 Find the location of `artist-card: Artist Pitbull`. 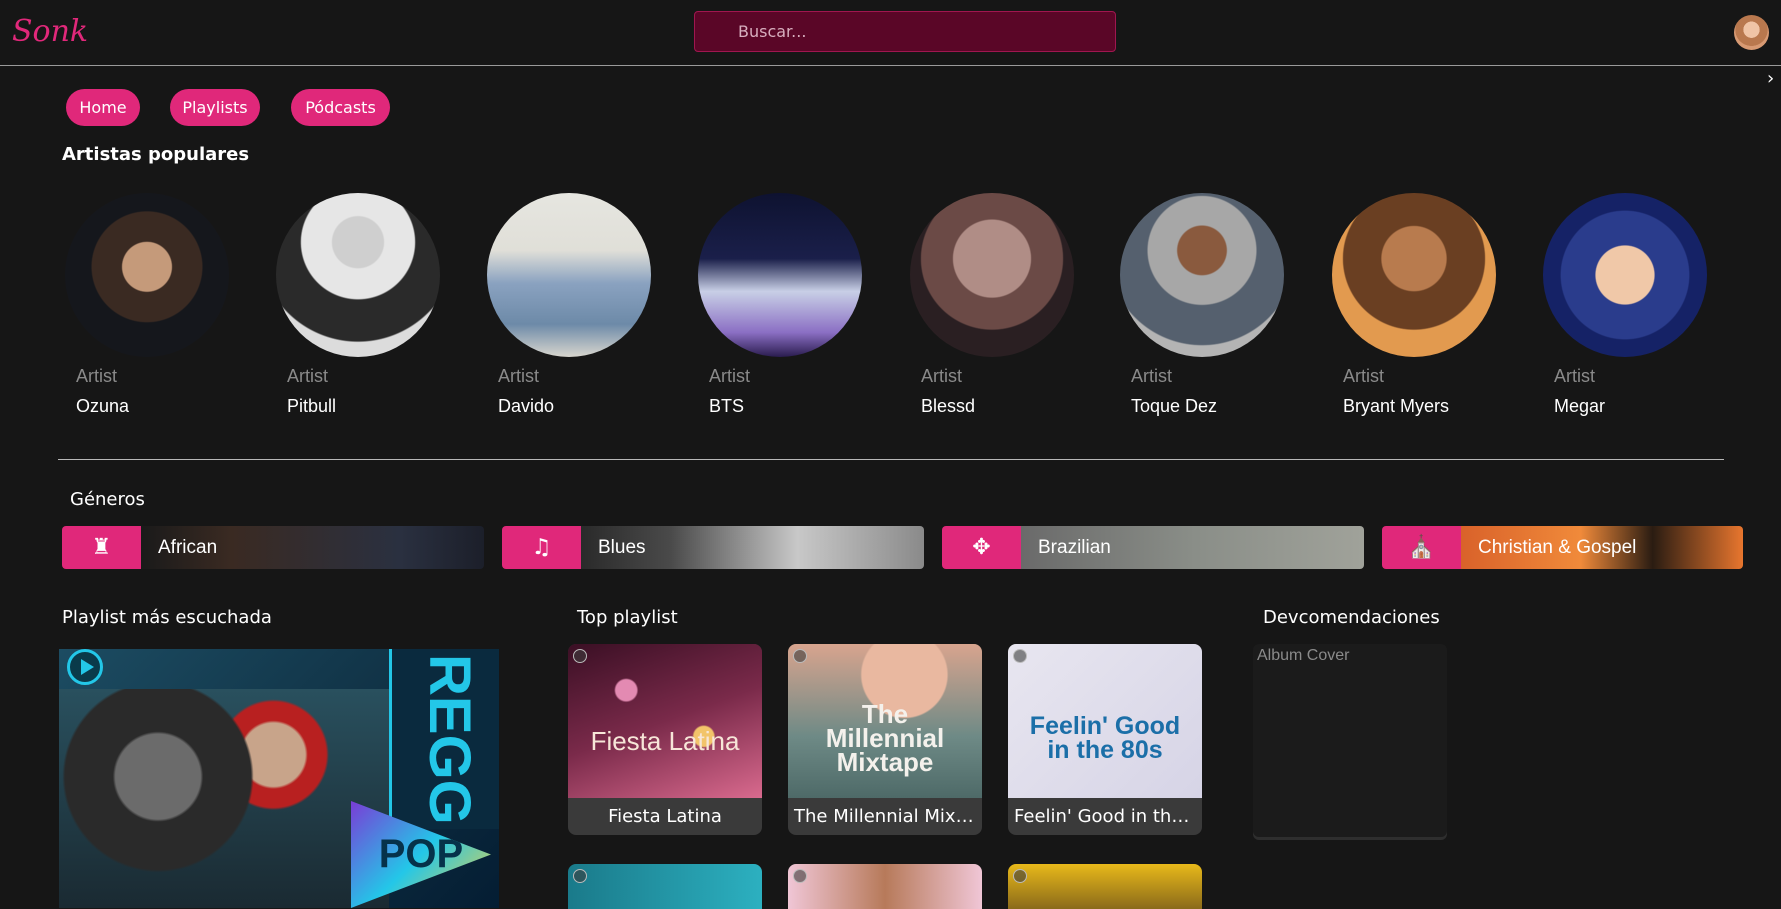

artist-card: Artist Pitbull is located at coordinates (376, 308).